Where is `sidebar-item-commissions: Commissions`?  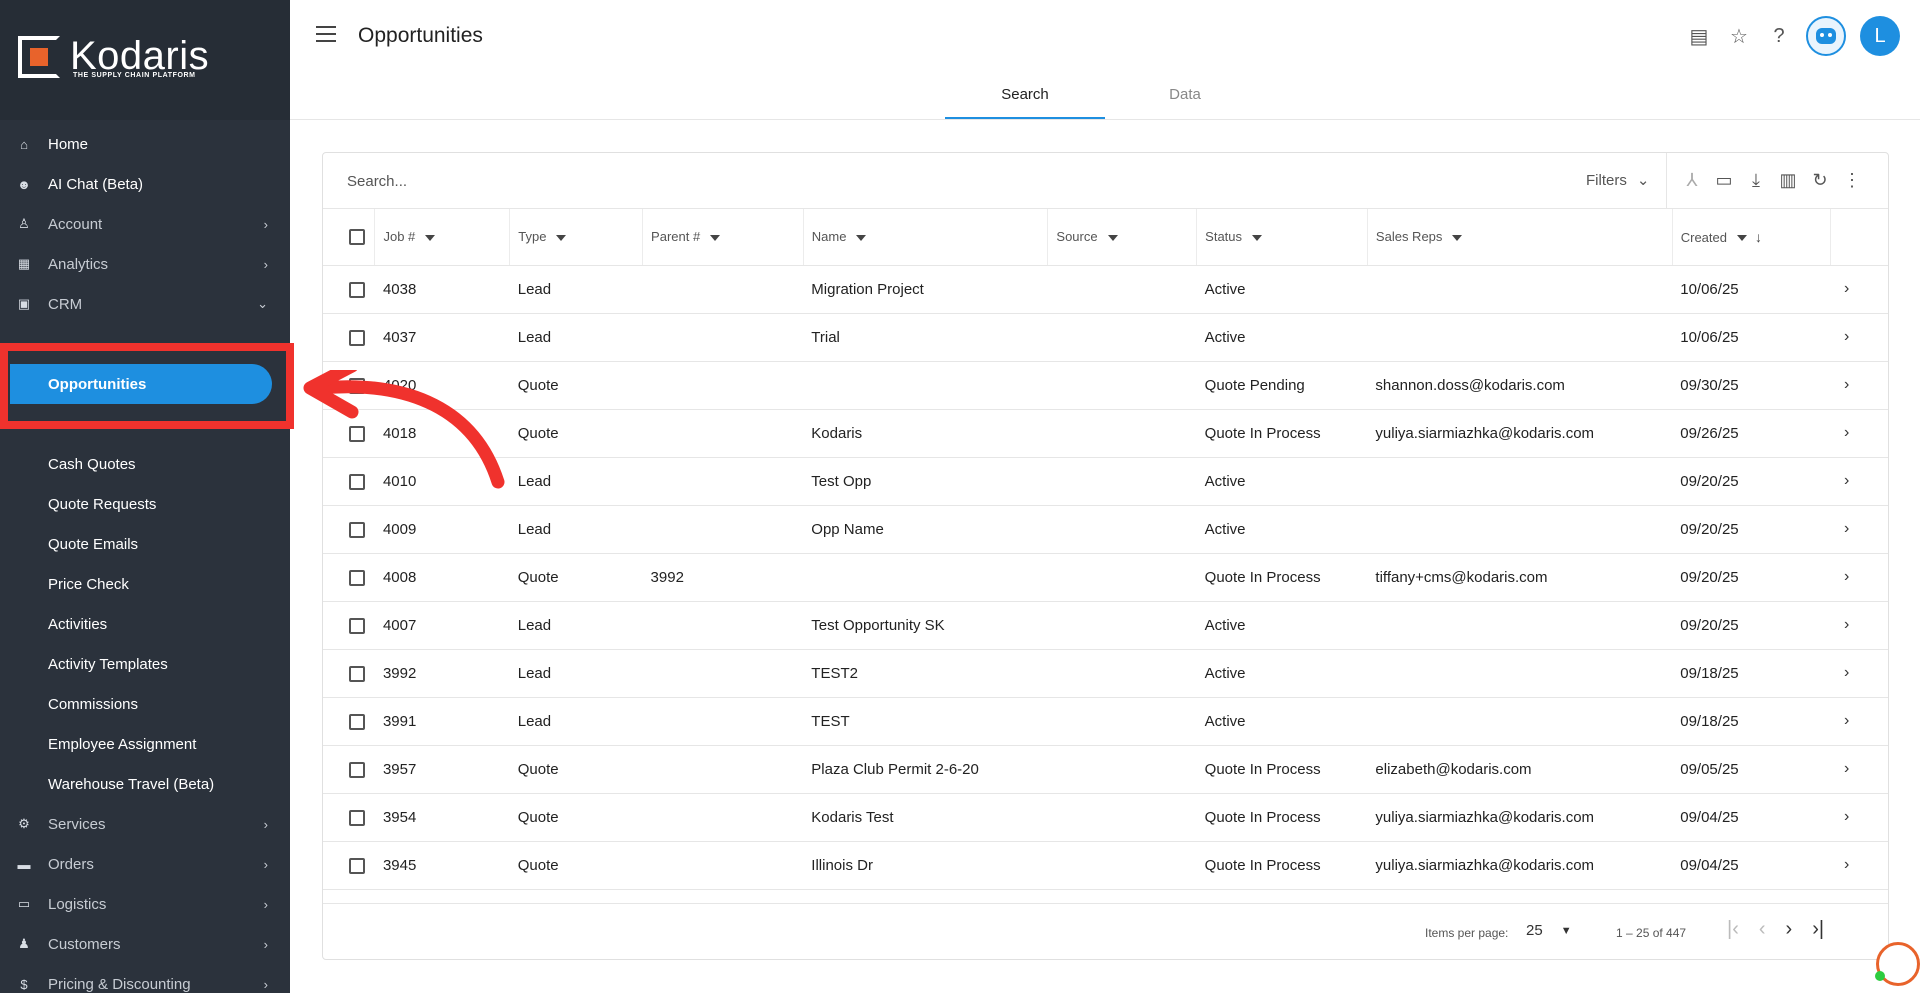
sidebar-item-commissions: Commissions is located at coordinates (145, 704).